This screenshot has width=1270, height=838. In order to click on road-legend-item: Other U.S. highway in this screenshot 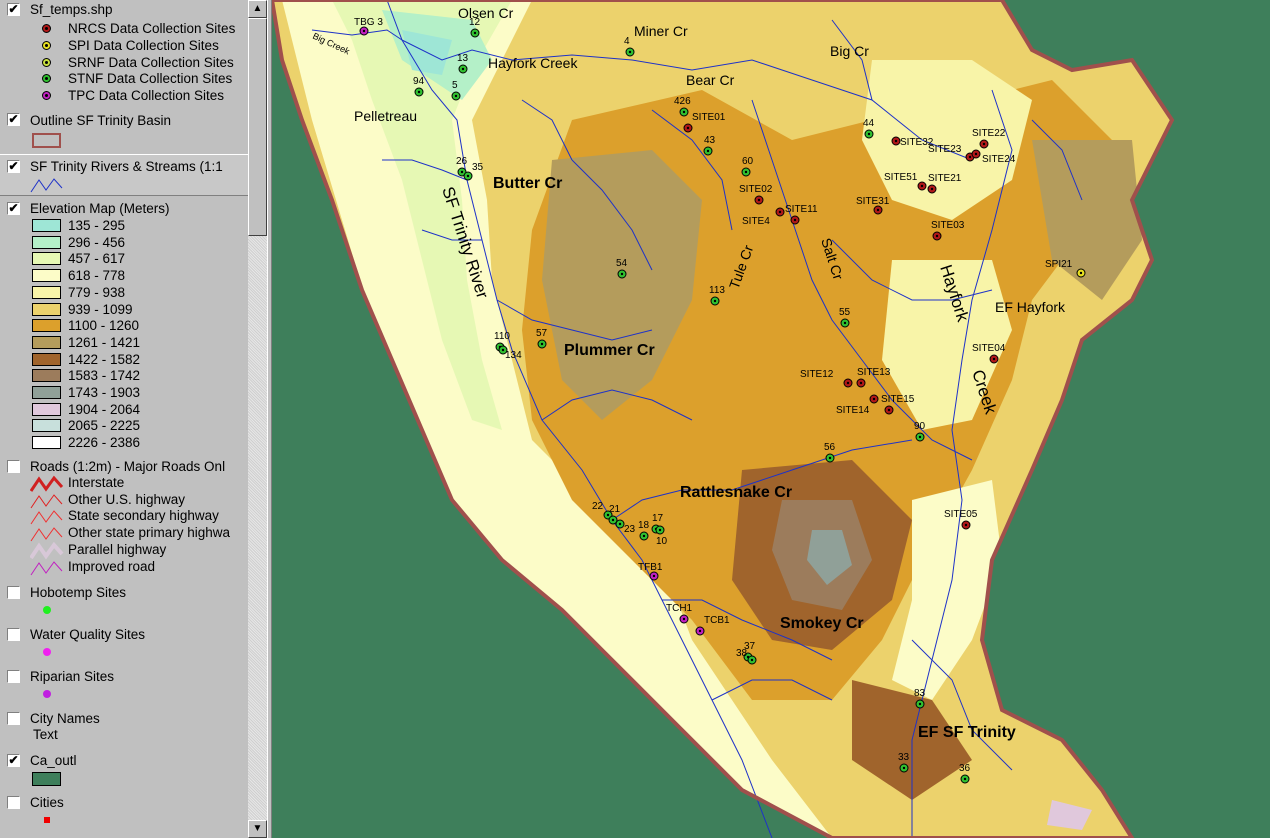, I will do `click(139, 500)`.